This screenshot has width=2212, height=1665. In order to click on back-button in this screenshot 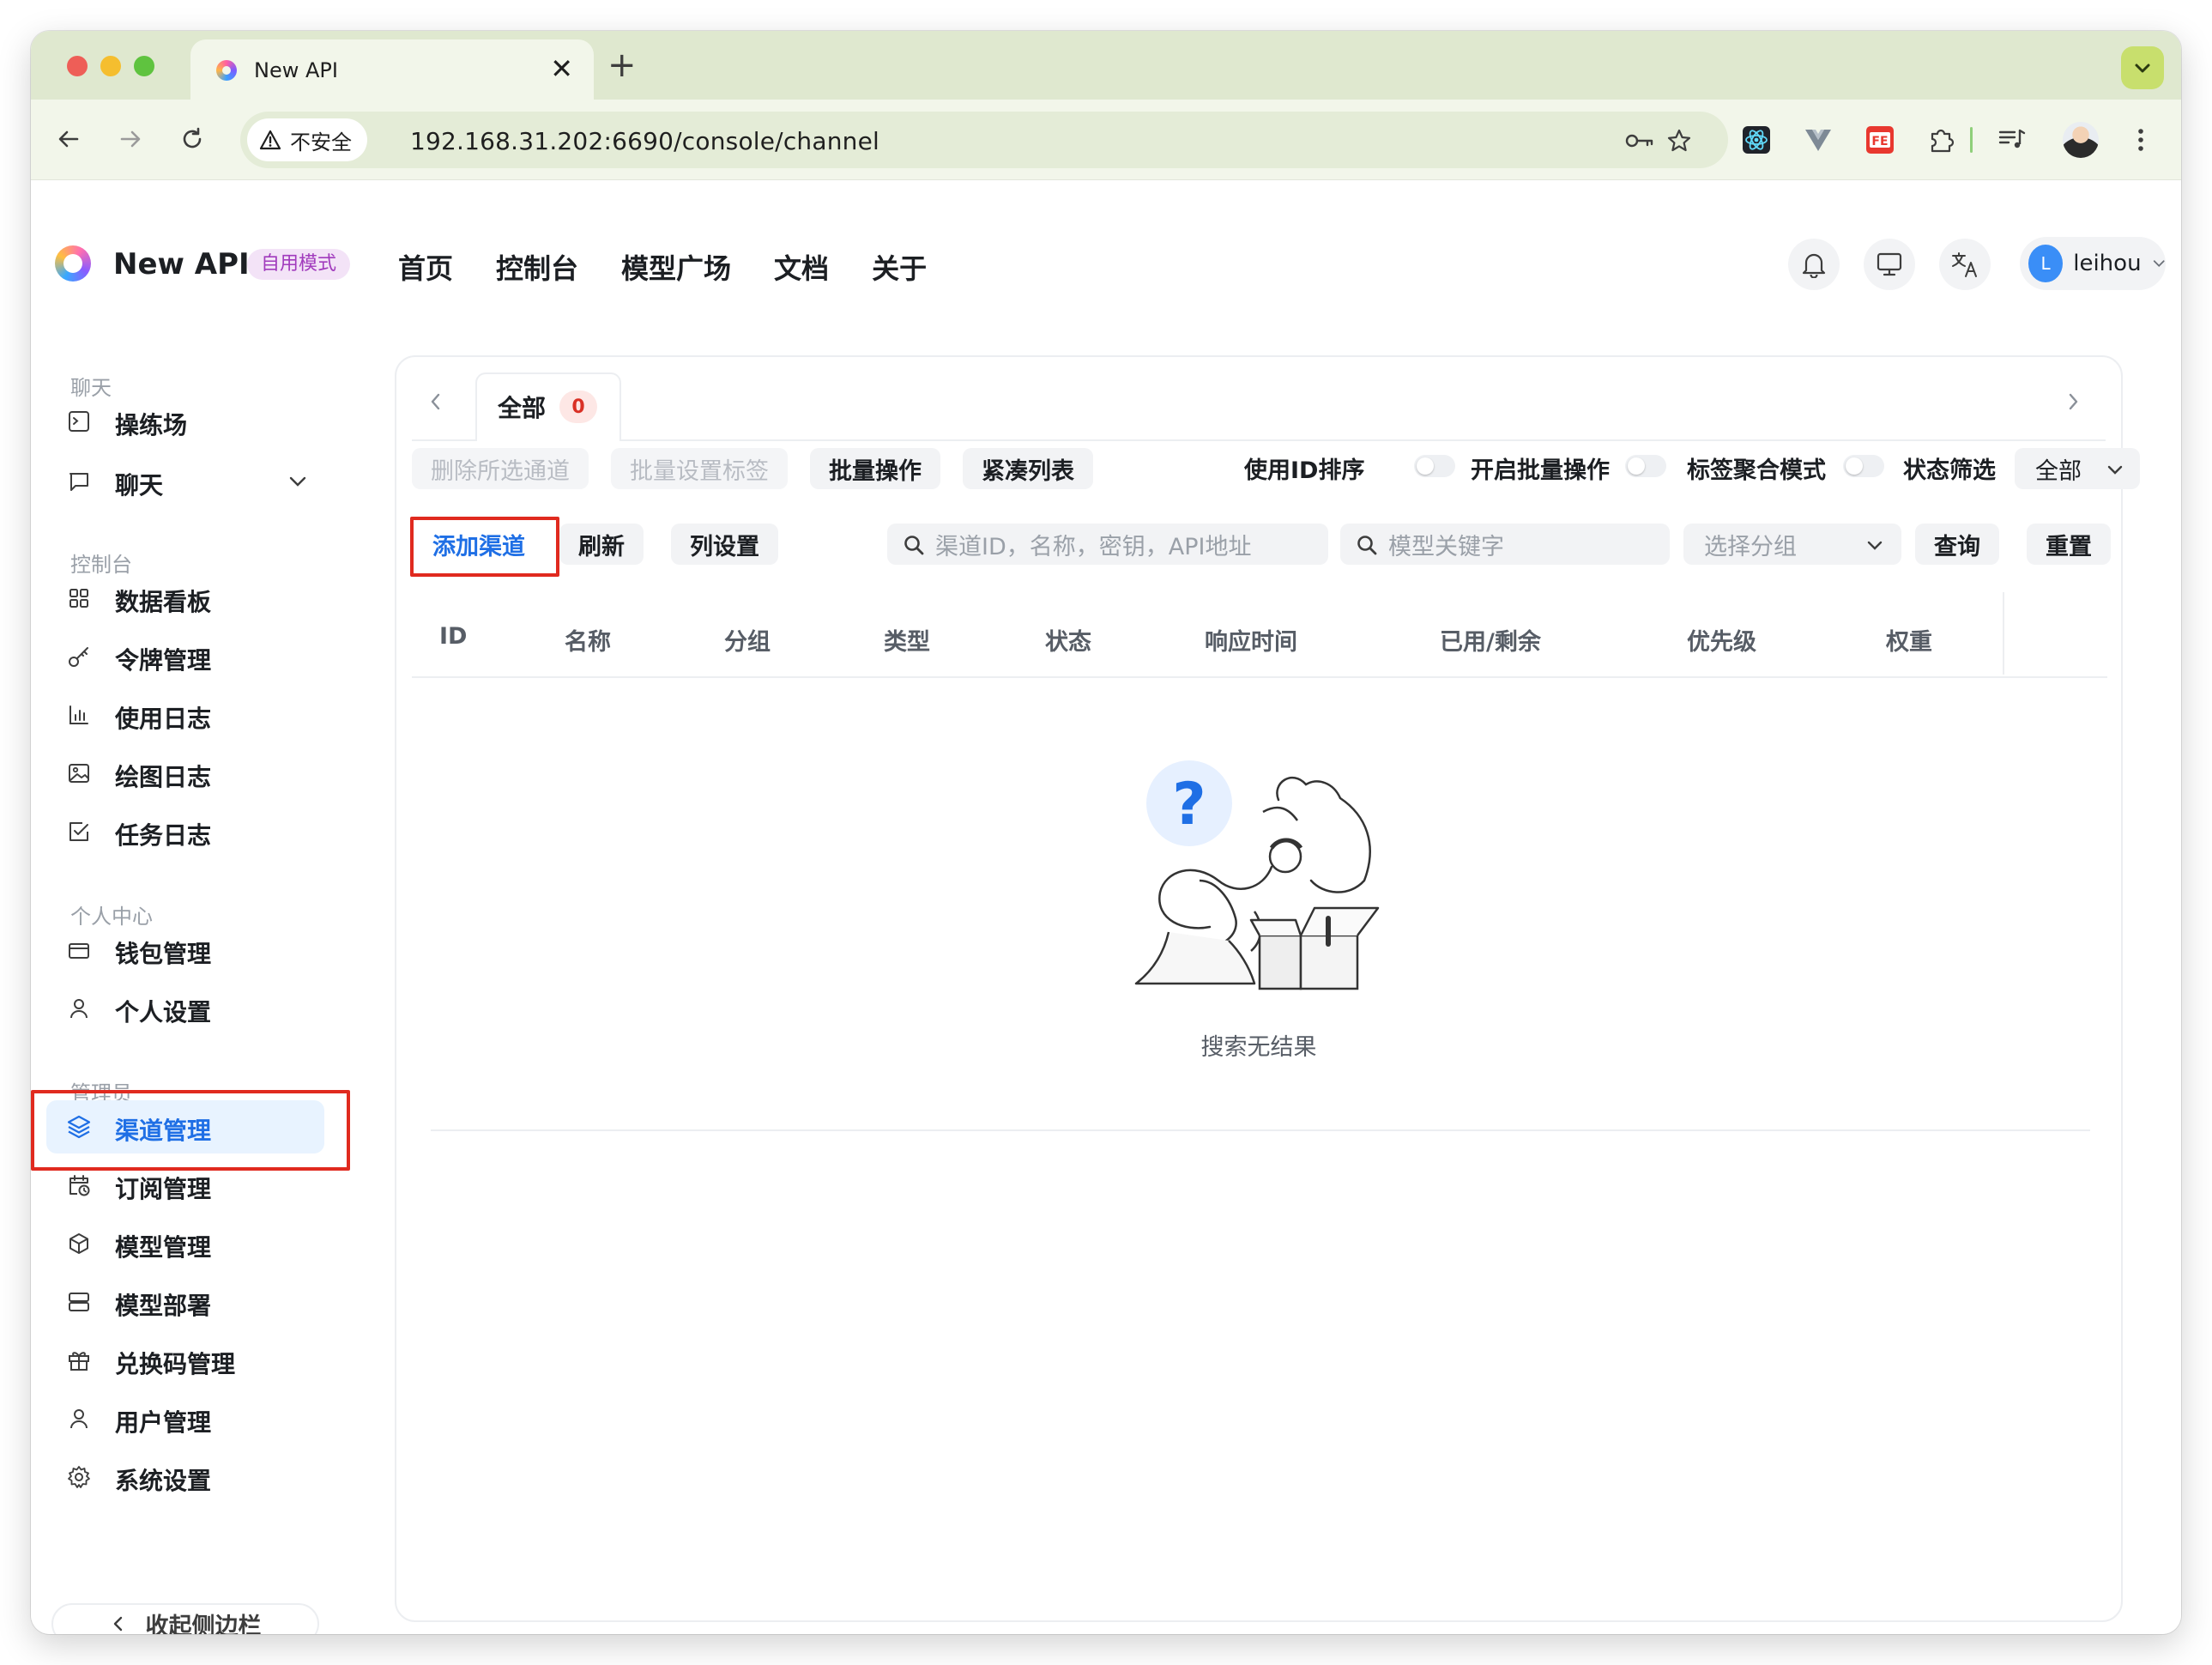, I will do `click(68, 139)`.